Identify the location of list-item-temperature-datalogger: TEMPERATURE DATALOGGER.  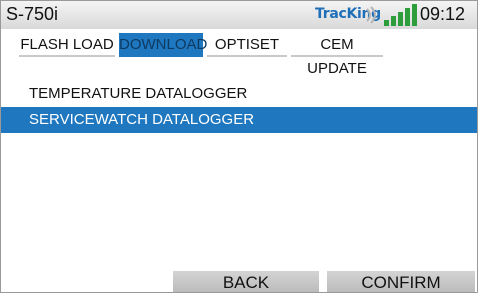
(239, 94).